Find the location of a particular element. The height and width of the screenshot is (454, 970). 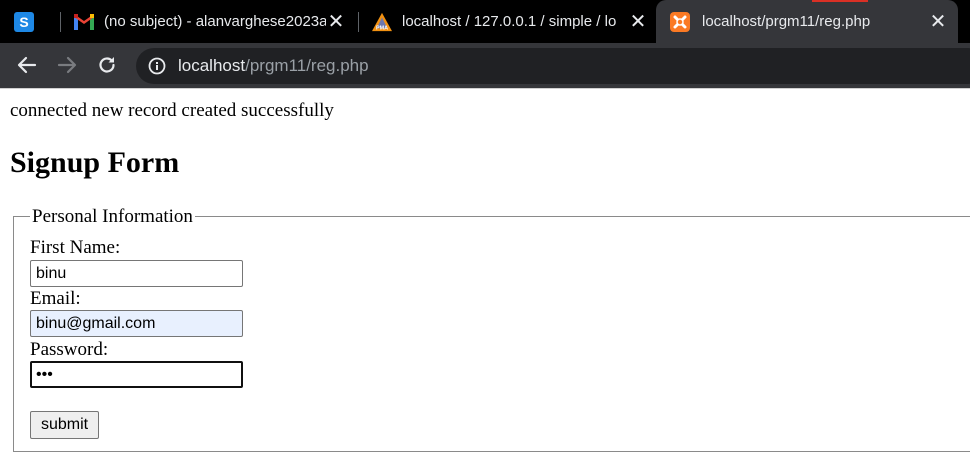

fieldset-legend: Personal Information is located at coordinates (112, 217).